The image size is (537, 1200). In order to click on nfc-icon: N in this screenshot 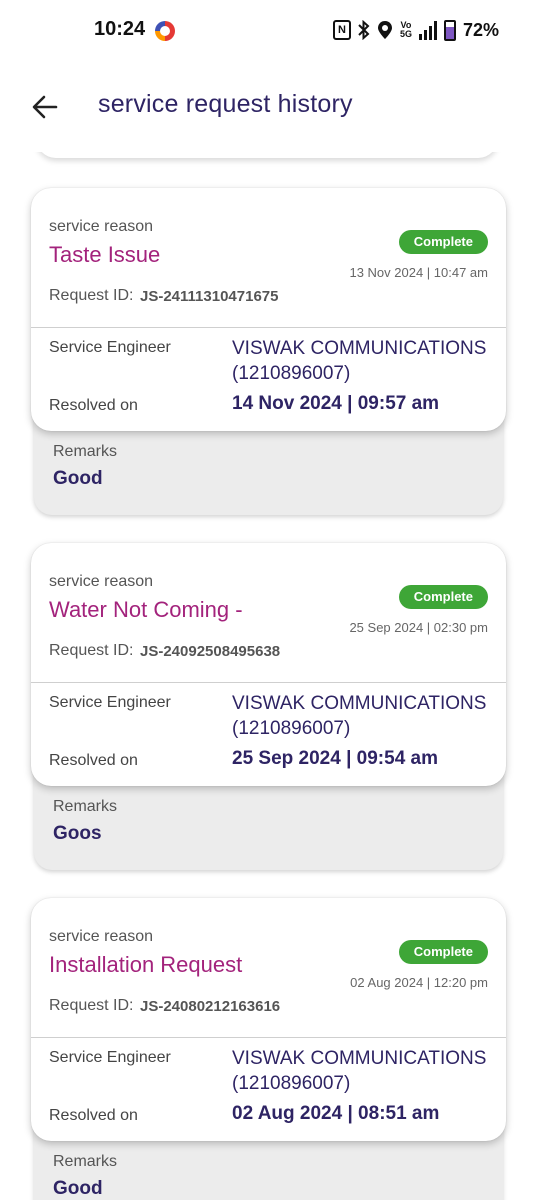, I will do `click(341, 30)`.